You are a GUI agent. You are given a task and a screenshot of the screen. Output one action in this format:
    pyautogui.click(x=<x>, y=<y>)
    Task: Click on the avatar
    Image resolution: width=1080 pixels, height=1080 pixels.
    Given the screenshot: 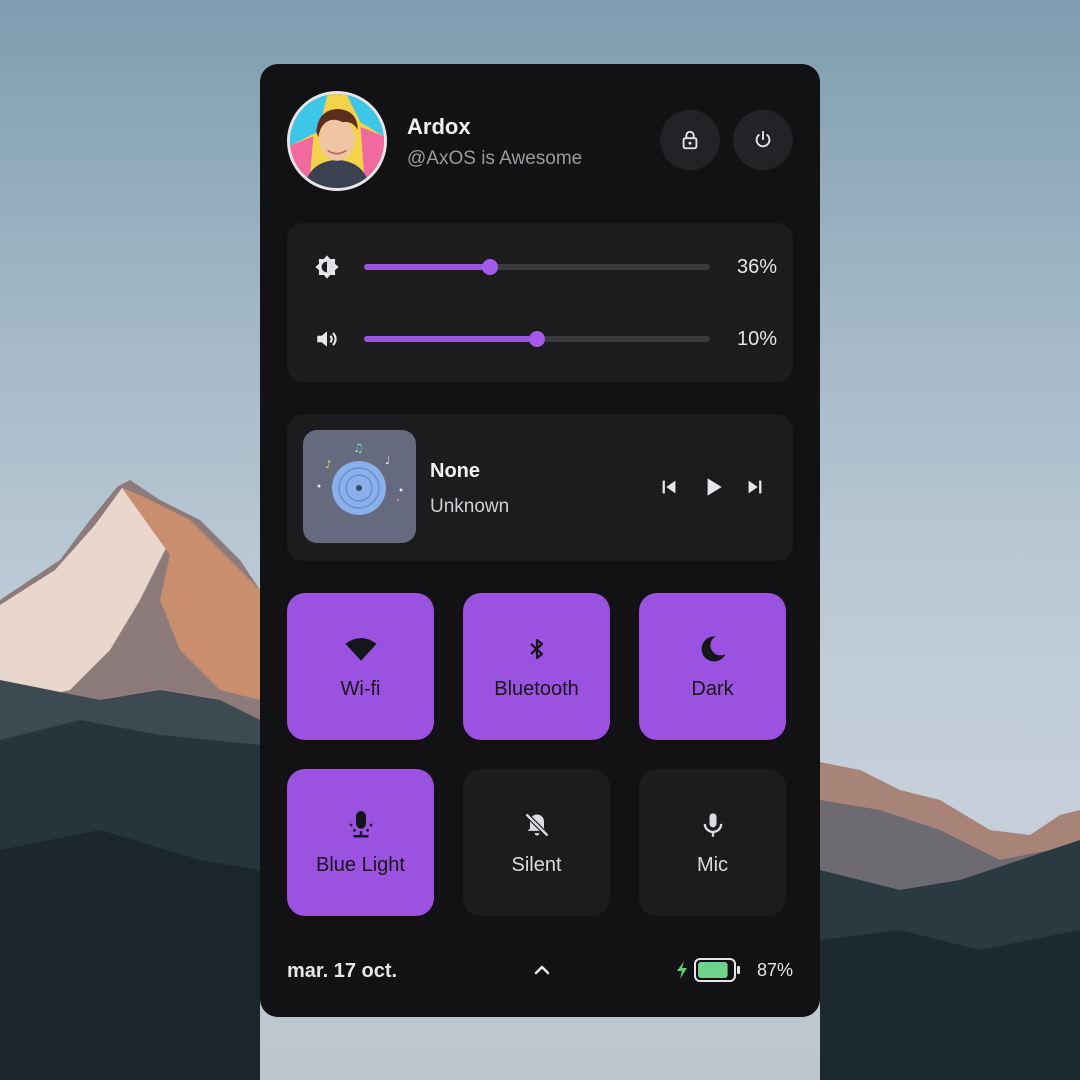 What is the action you would take?
    pyautogui.click(x=337, y=141)
    